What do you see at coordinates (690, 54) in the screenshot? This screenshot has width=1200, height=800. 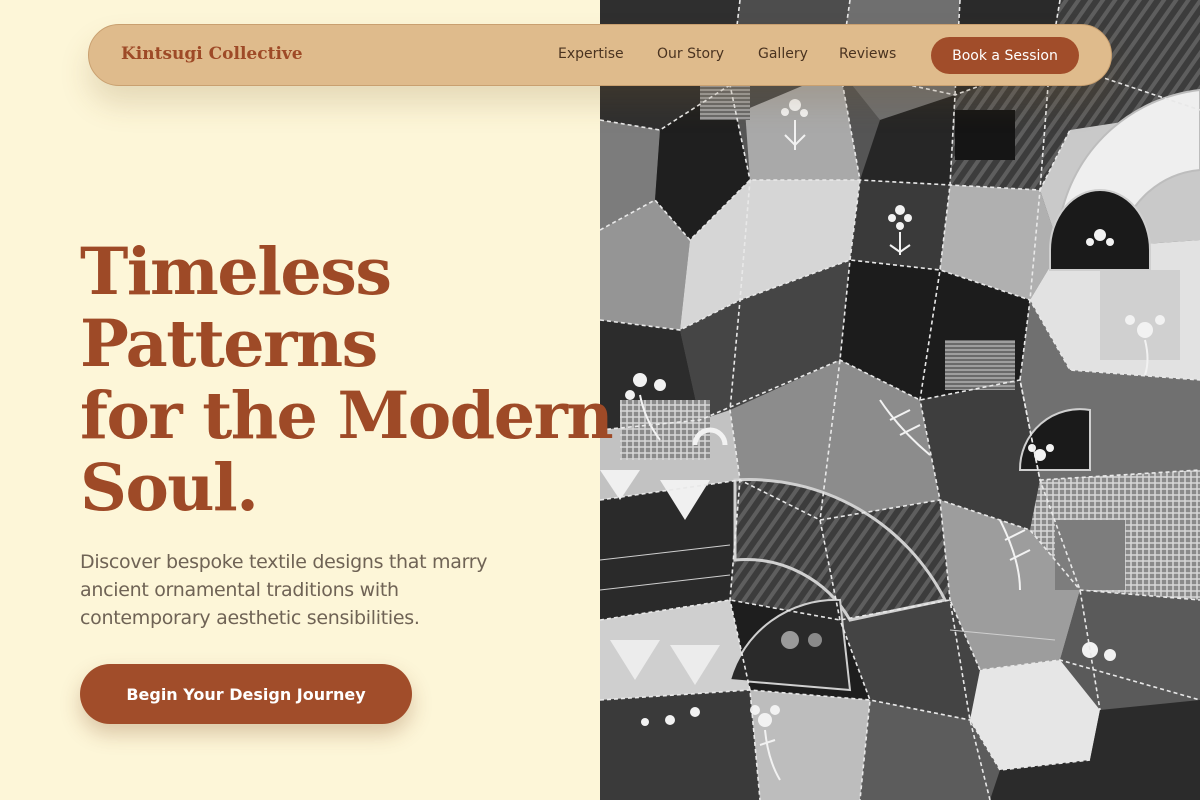 I see `nav-link-our-story: Our Story` at bounding box center [690, 54].